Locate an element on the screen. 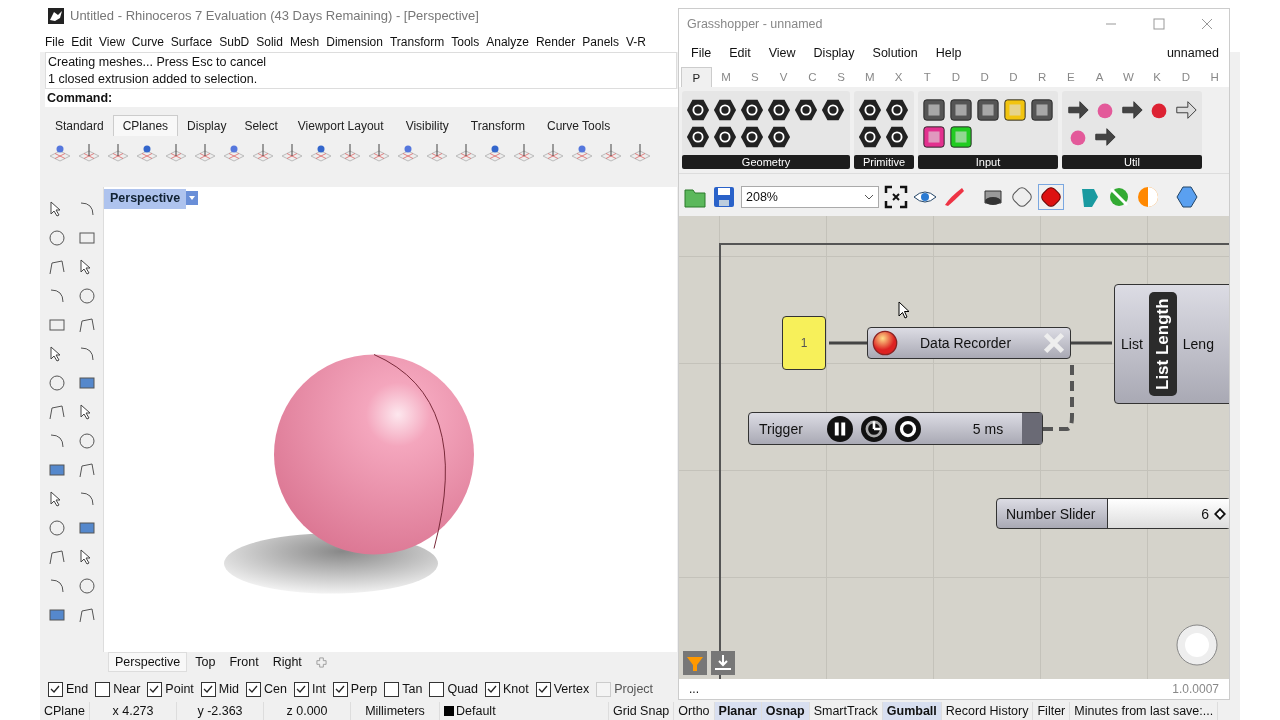 Image resolution: width=1280 pixels, height=720 pixels. zoom-extents-icon is located at coordinates (896, 197).